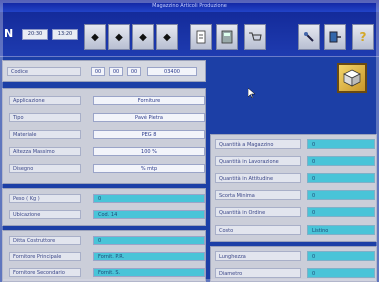  I want to click on field-label-qta-ordine: Quantità in Ordine, so click(258, 212).